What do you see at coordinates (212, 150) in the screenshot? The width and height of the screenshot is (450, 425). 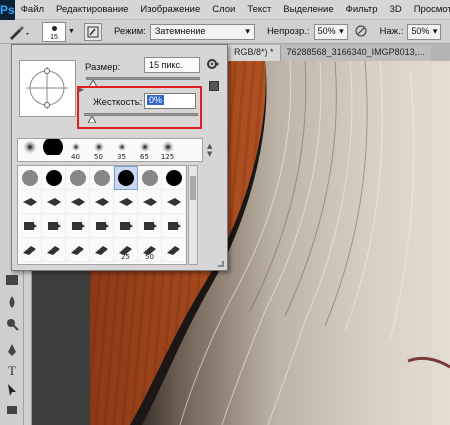 I see `scroll-arrows-icon: ▲ ▼` at bounding box center [212, 150].